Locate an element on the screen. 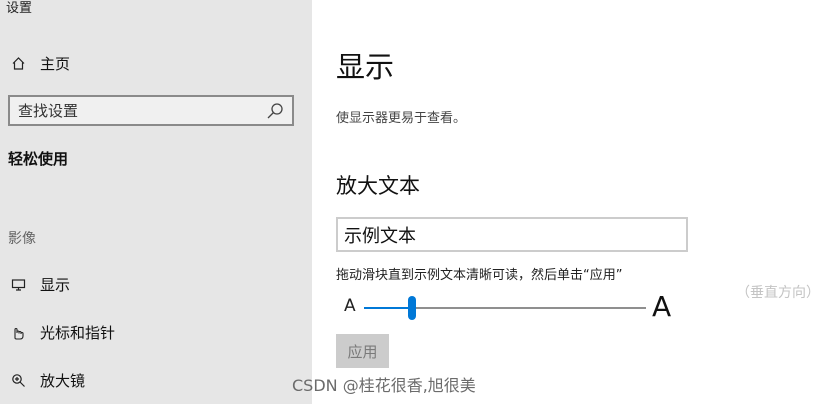  apply-button: 应用 is located at coordinates (362, 351).